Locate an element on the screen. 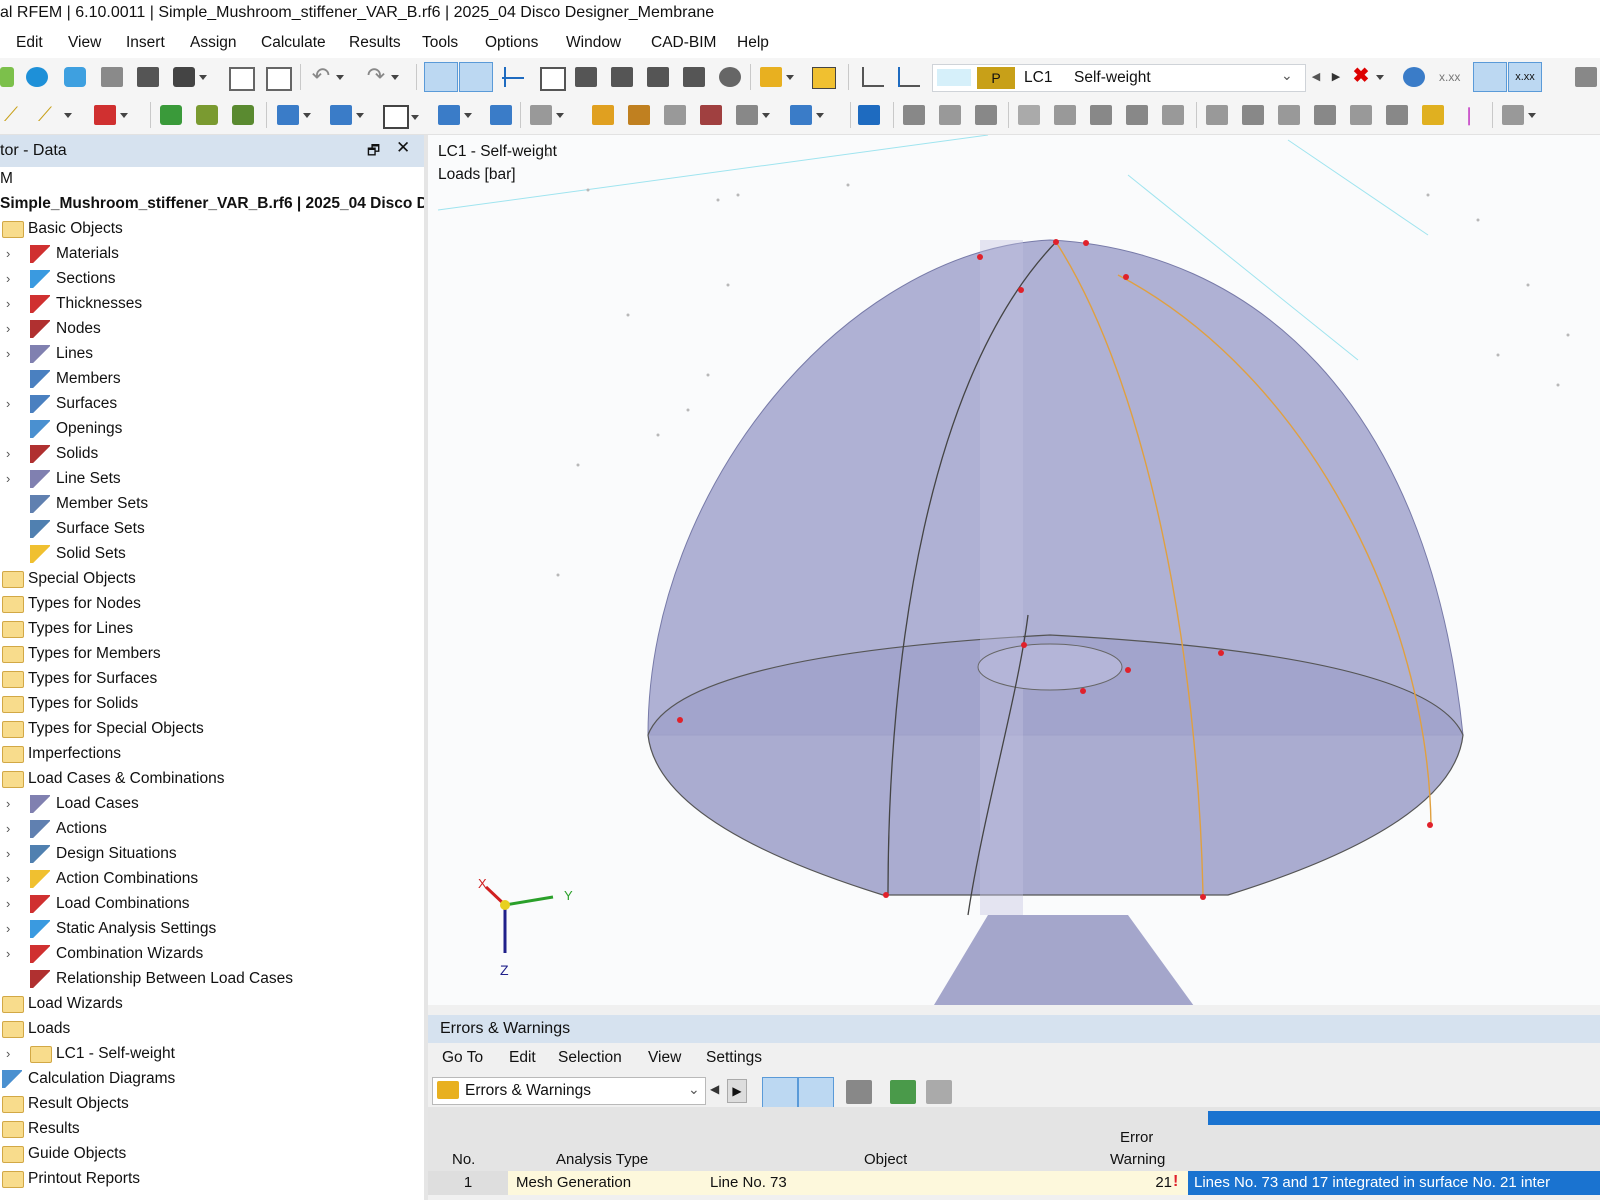  tree-item: ›Sections is located at coordinates (212, 279).